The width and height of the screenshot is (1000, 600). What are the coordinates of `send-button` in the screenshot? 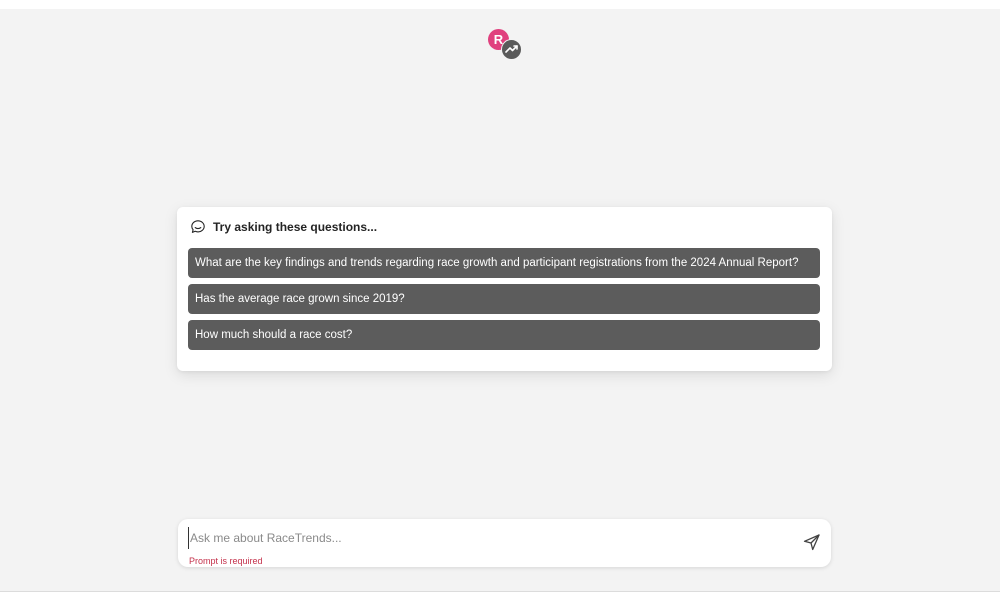 It's located at (812, 542).